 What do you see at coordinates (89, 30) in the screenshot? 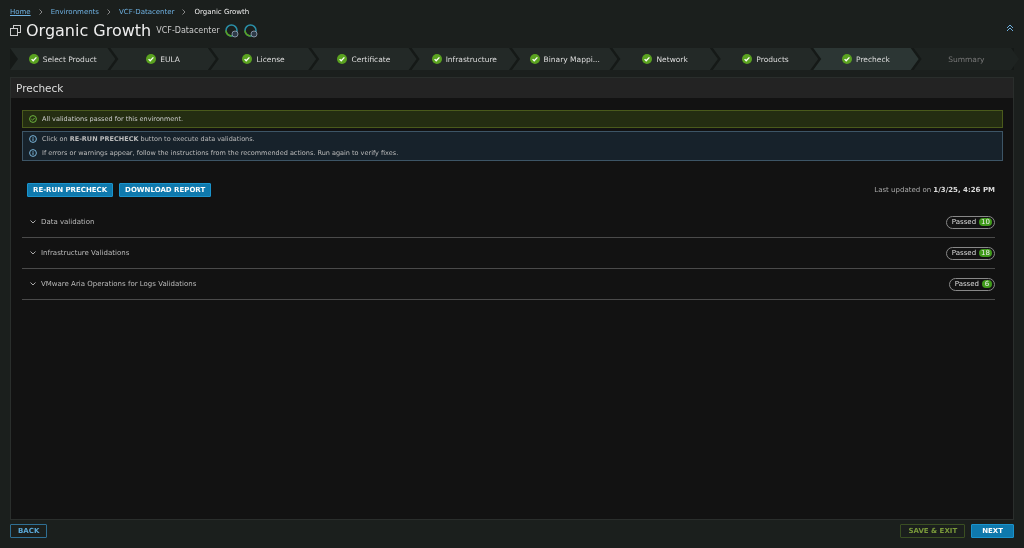
I see `page-title: Organic Growth` at bounding box center [89, 30].